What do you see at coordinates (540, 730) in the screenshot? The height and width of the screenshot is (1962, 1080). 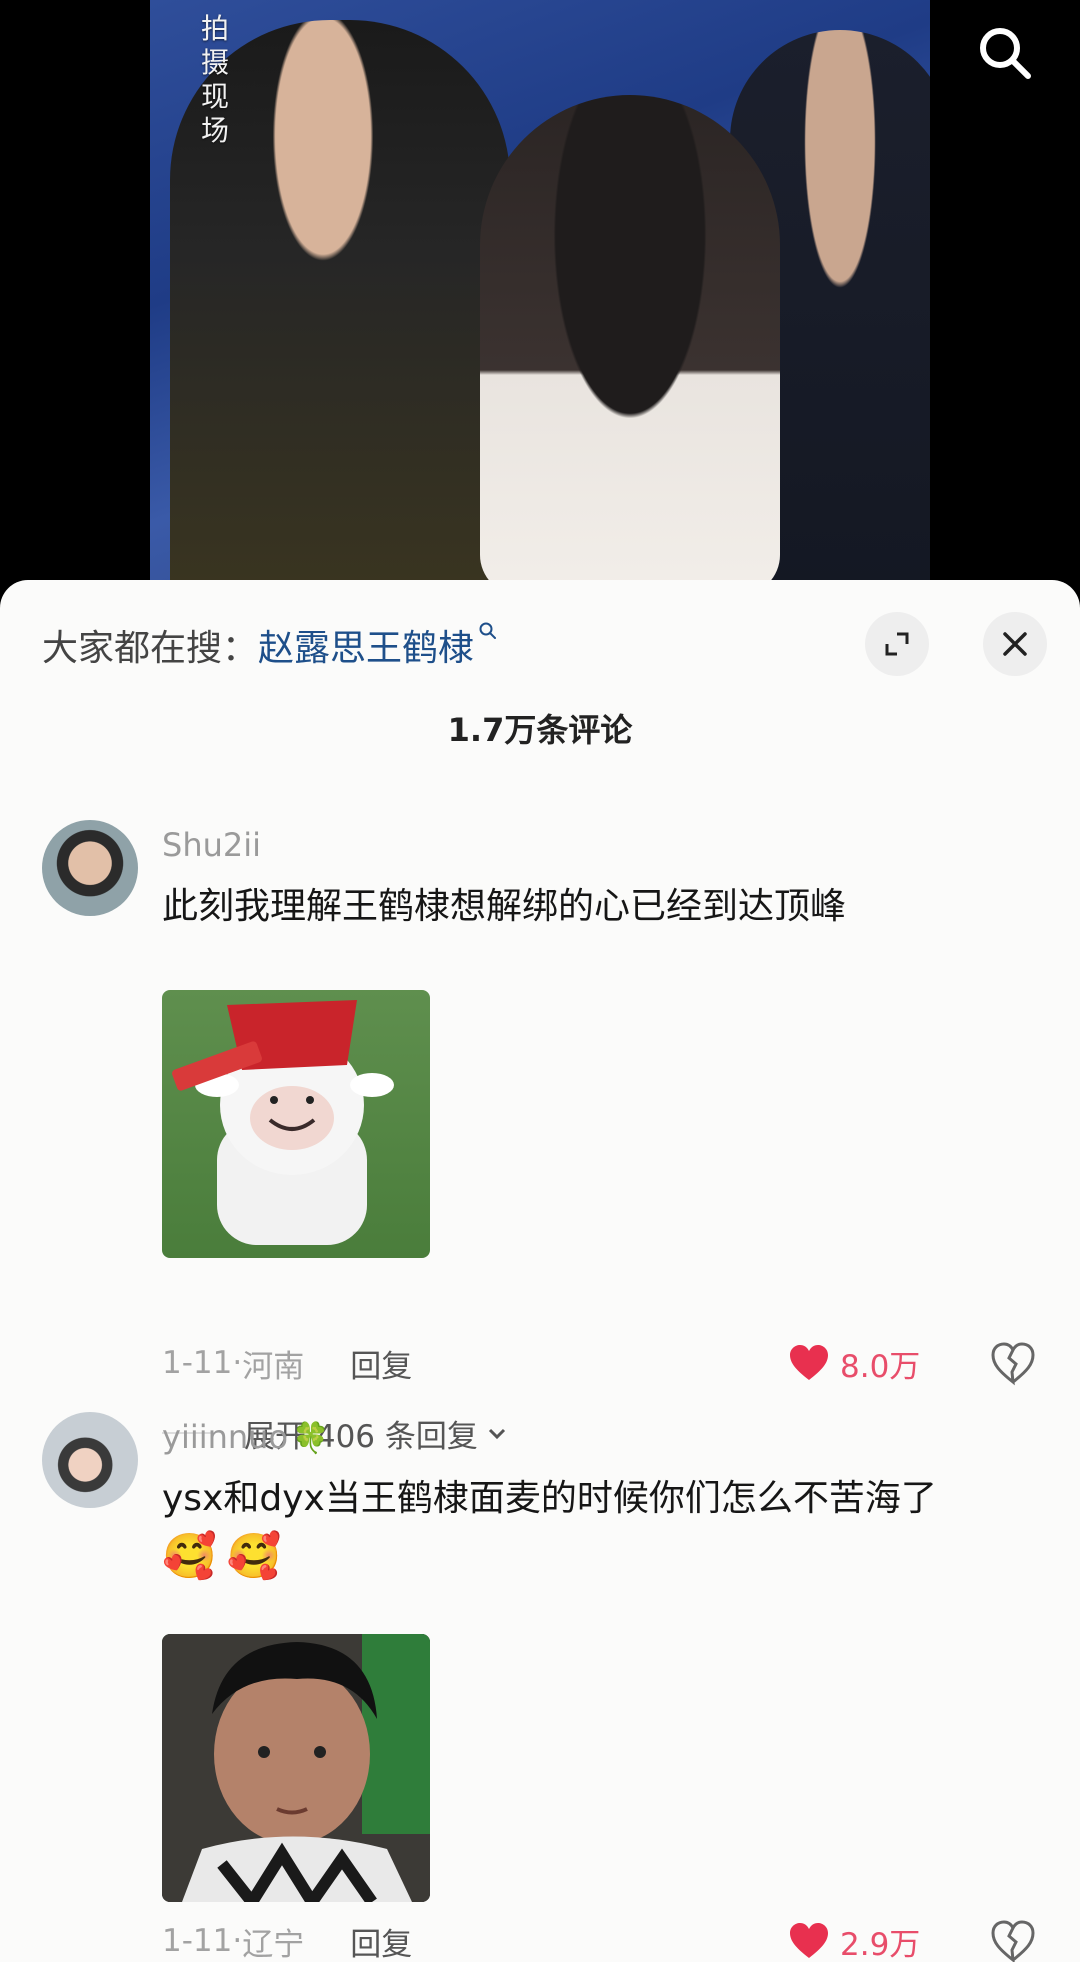 I see `comment-count: 1.7万条评论` at bounding box center [540, 730].